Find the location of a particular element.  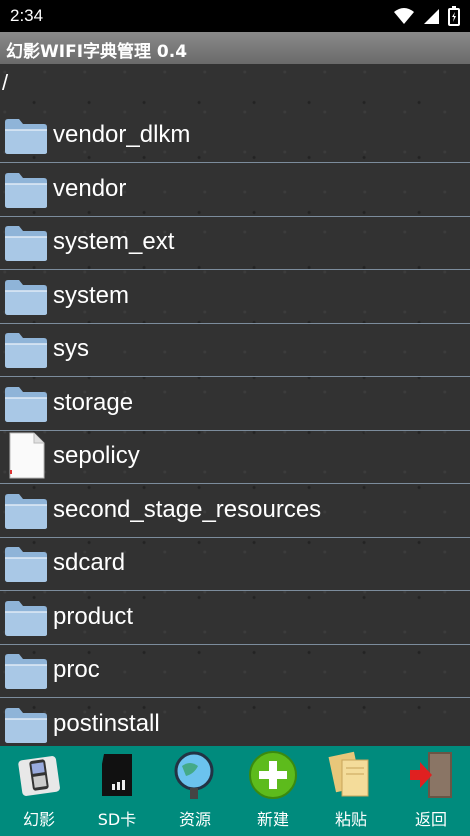

phantom-button: 幻影 is located at coordinates (39, 791).